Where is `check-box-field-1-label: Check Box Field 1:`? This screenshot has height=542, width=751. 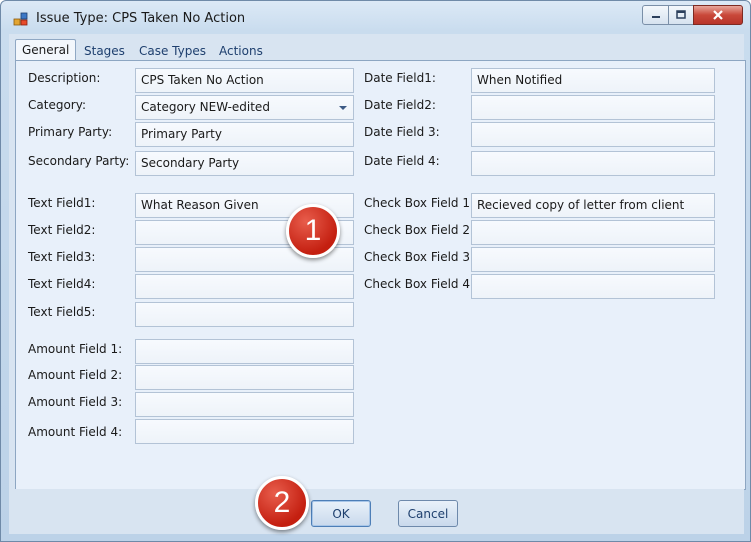
check-box-field-1-label: Check Box Field 1: is located at coordinates (419, 203).